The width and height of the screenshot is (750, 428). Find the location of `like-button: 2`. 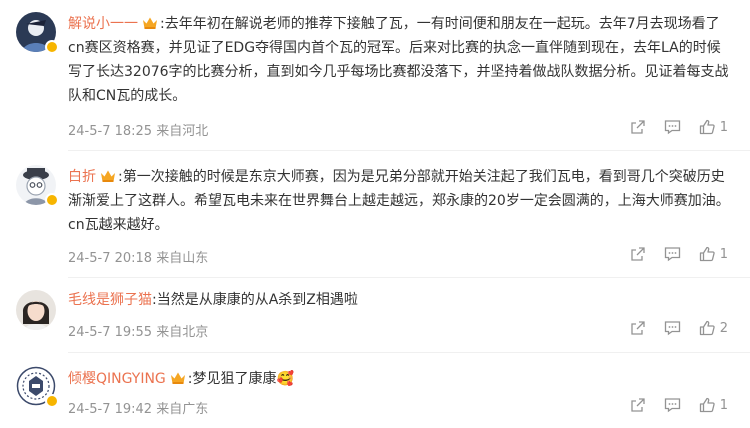

like-button: 2 is located at coordinates (713, 328).